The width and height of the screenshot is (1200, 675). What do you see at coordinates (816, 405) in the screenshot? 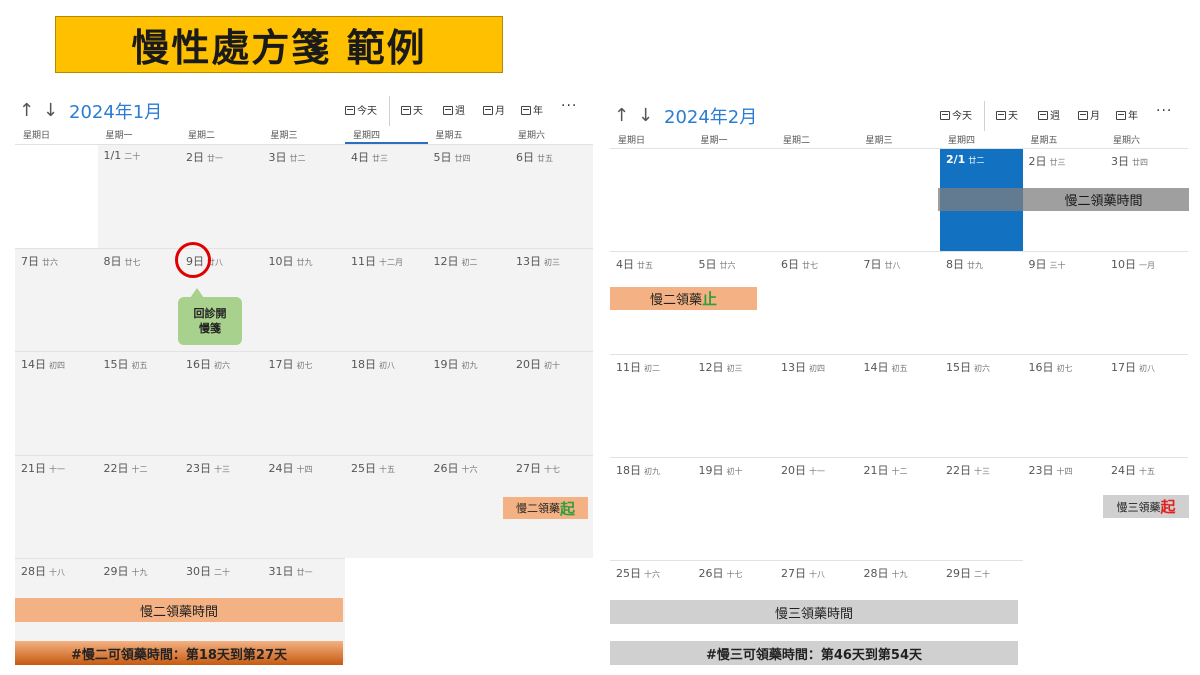
I see `day-cell: 13日 初四` at bounding box center [816, 405].